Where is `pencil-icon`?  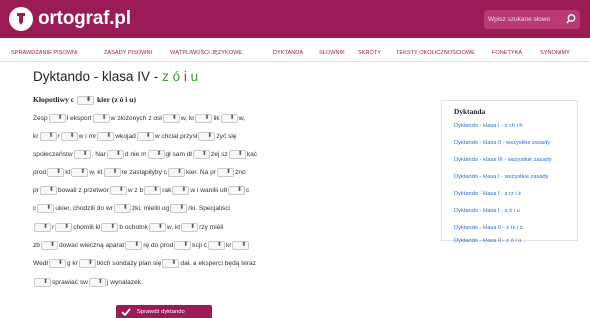 pencil-icon is located at coordinates (21, 19).